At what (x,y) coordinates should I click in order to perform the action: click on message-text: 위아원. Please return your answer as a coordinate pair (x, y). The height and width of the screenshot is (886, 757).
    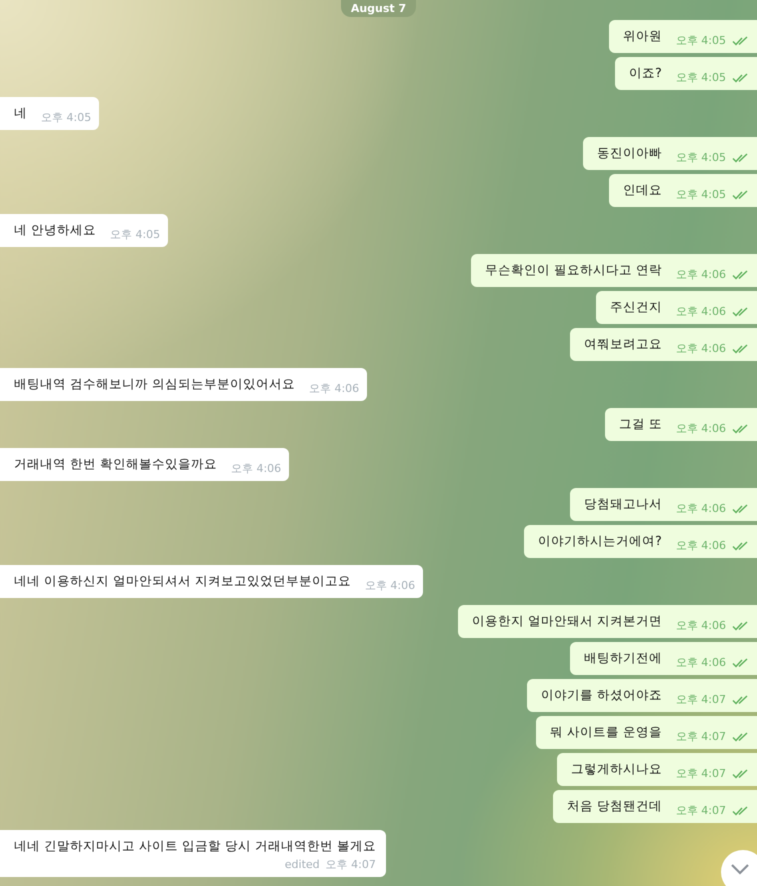
    Looking at the image, I should click on (642, 36).